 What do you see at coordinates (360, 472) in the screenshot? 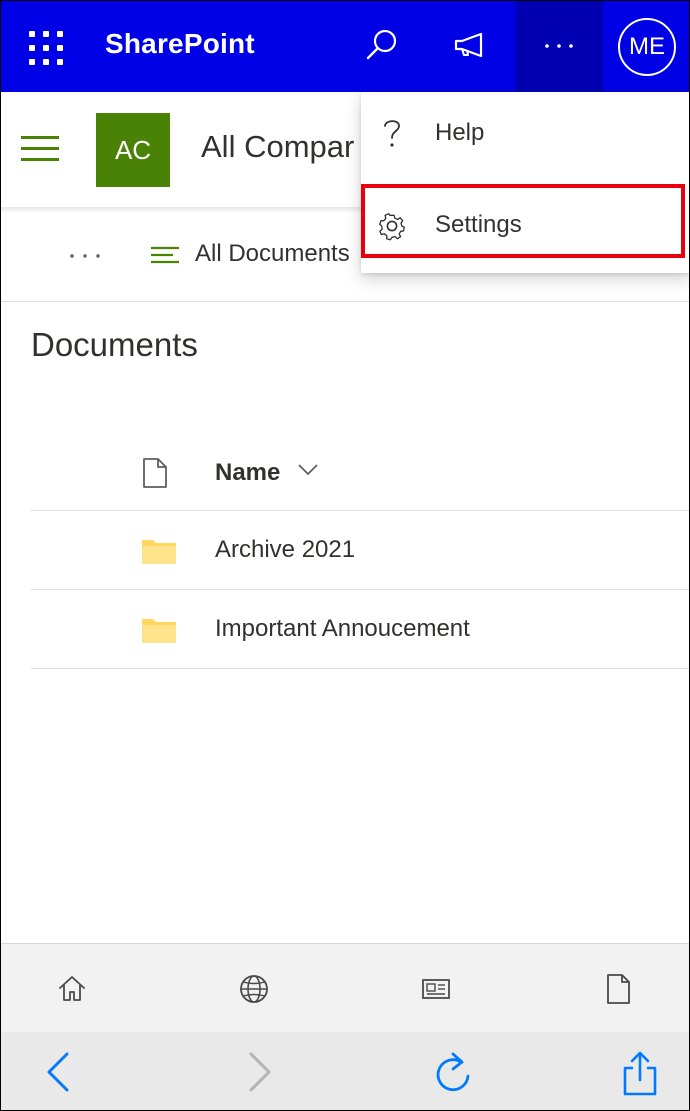
I see `column-header-row: Name` at bounding box center [360, 472].